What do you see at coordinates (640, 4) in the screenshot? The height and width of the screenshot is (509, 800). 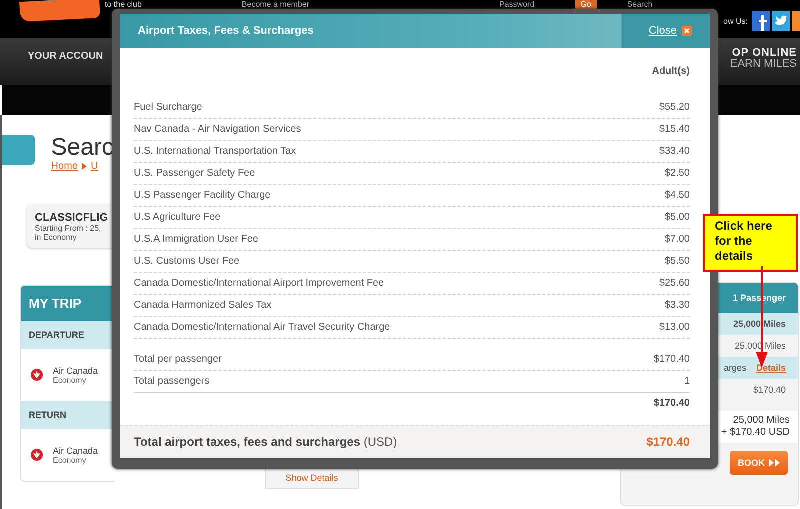 I see `search-field: Search` at bounding box center [640, 4].